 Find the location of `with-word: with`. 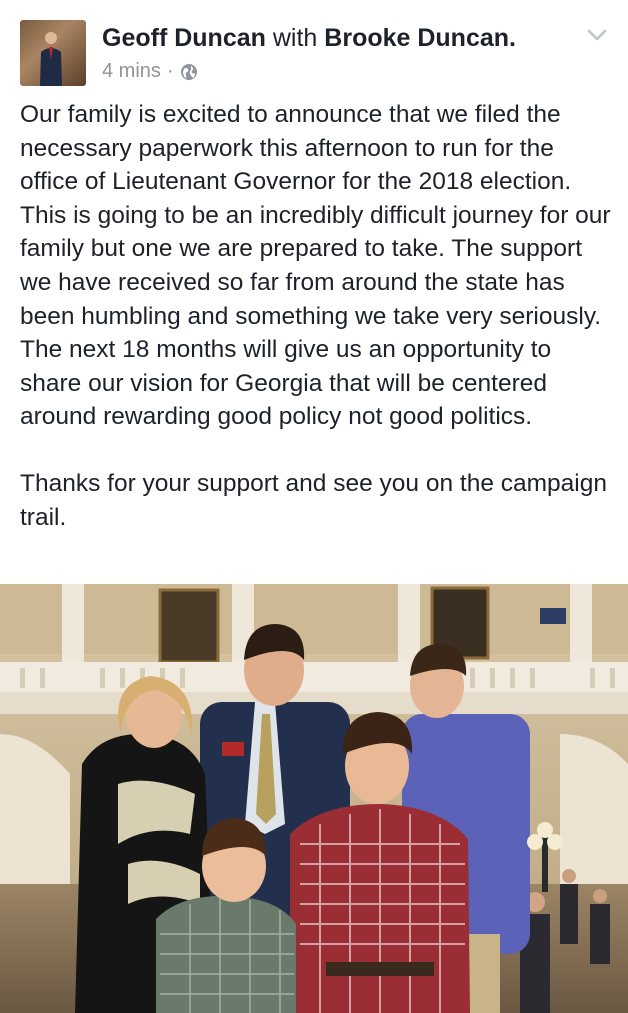

with-word: with is located at coordinates (295, 38).